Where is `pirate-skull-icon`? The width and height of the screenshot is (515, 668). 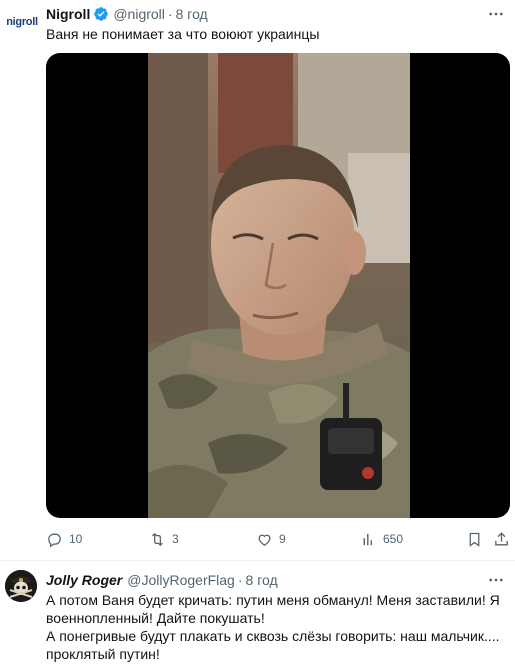
pirate-skull-icon is located at coordinates (21, 586).